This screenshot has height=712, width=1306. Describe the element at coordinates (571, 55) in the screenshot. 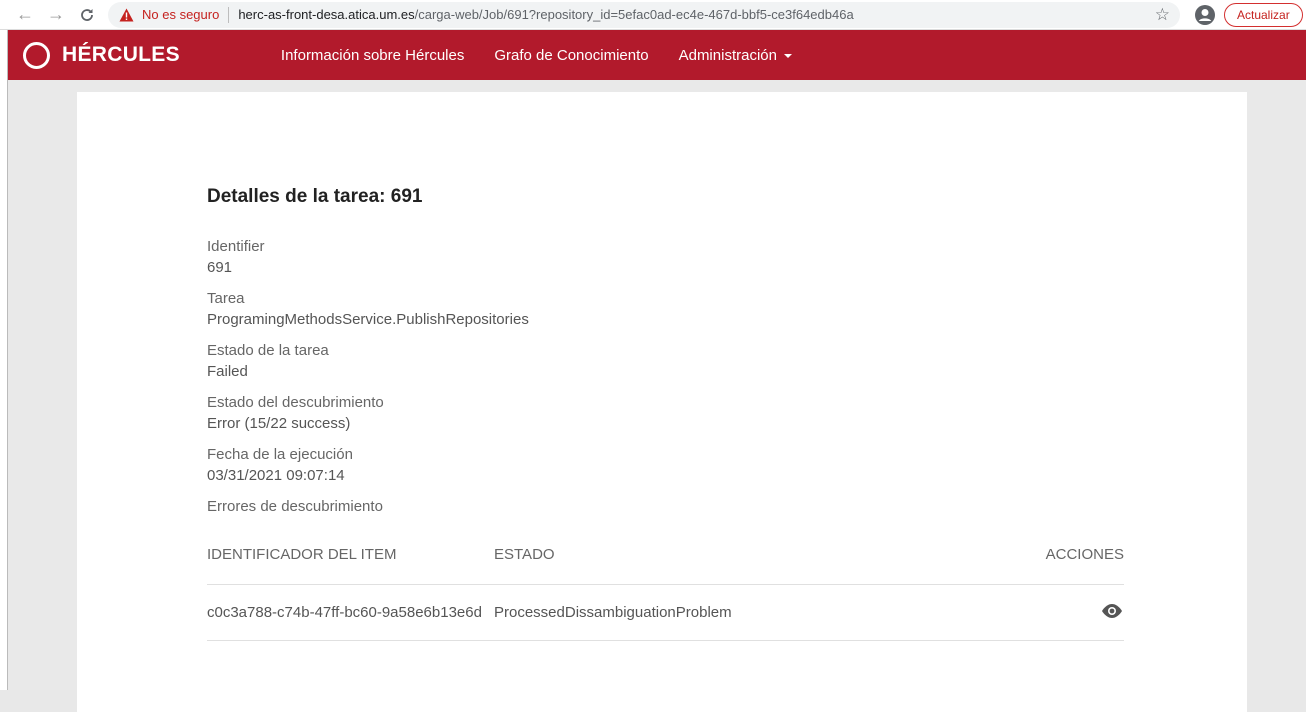

I see `nav-link-graph: Grafo de Conocimiento` at that location.